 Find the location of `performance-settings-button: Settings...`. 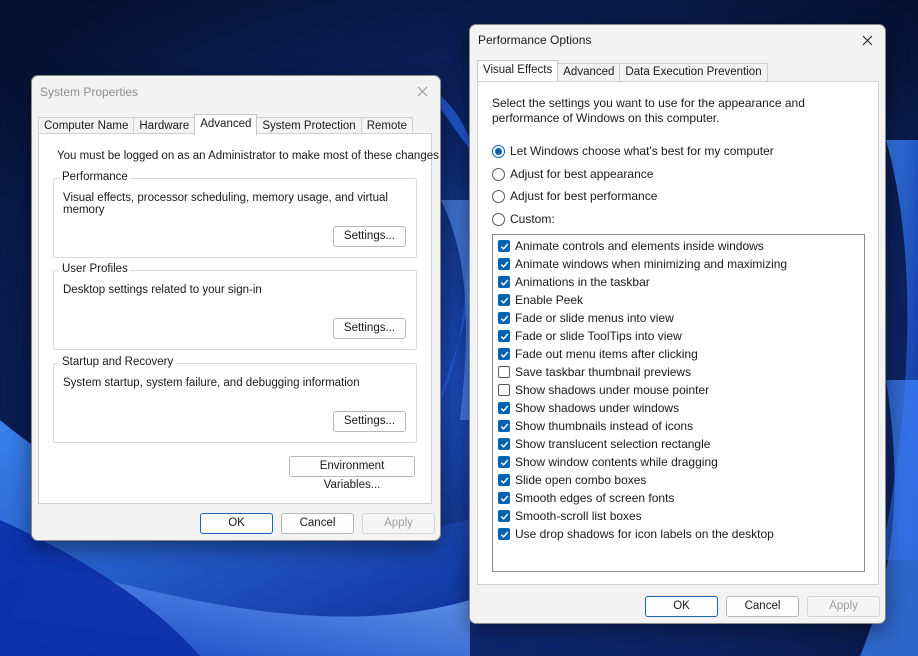

performance-settings-button: Settings... is located at coordinates (369, 236).